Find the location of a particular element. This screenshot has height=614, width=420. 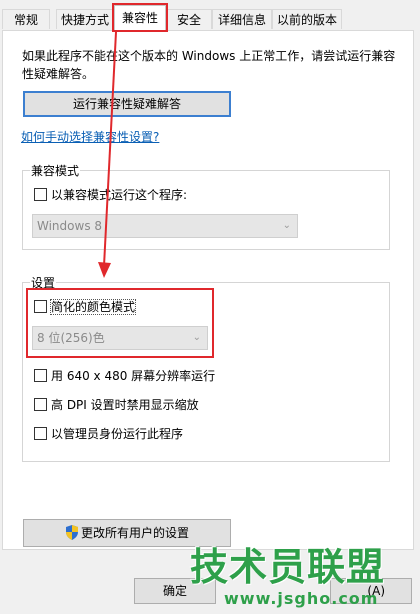

resolution-640-label: 用 640 x 480 屏幕分辨率运行 is located at coordinates (133, 376).